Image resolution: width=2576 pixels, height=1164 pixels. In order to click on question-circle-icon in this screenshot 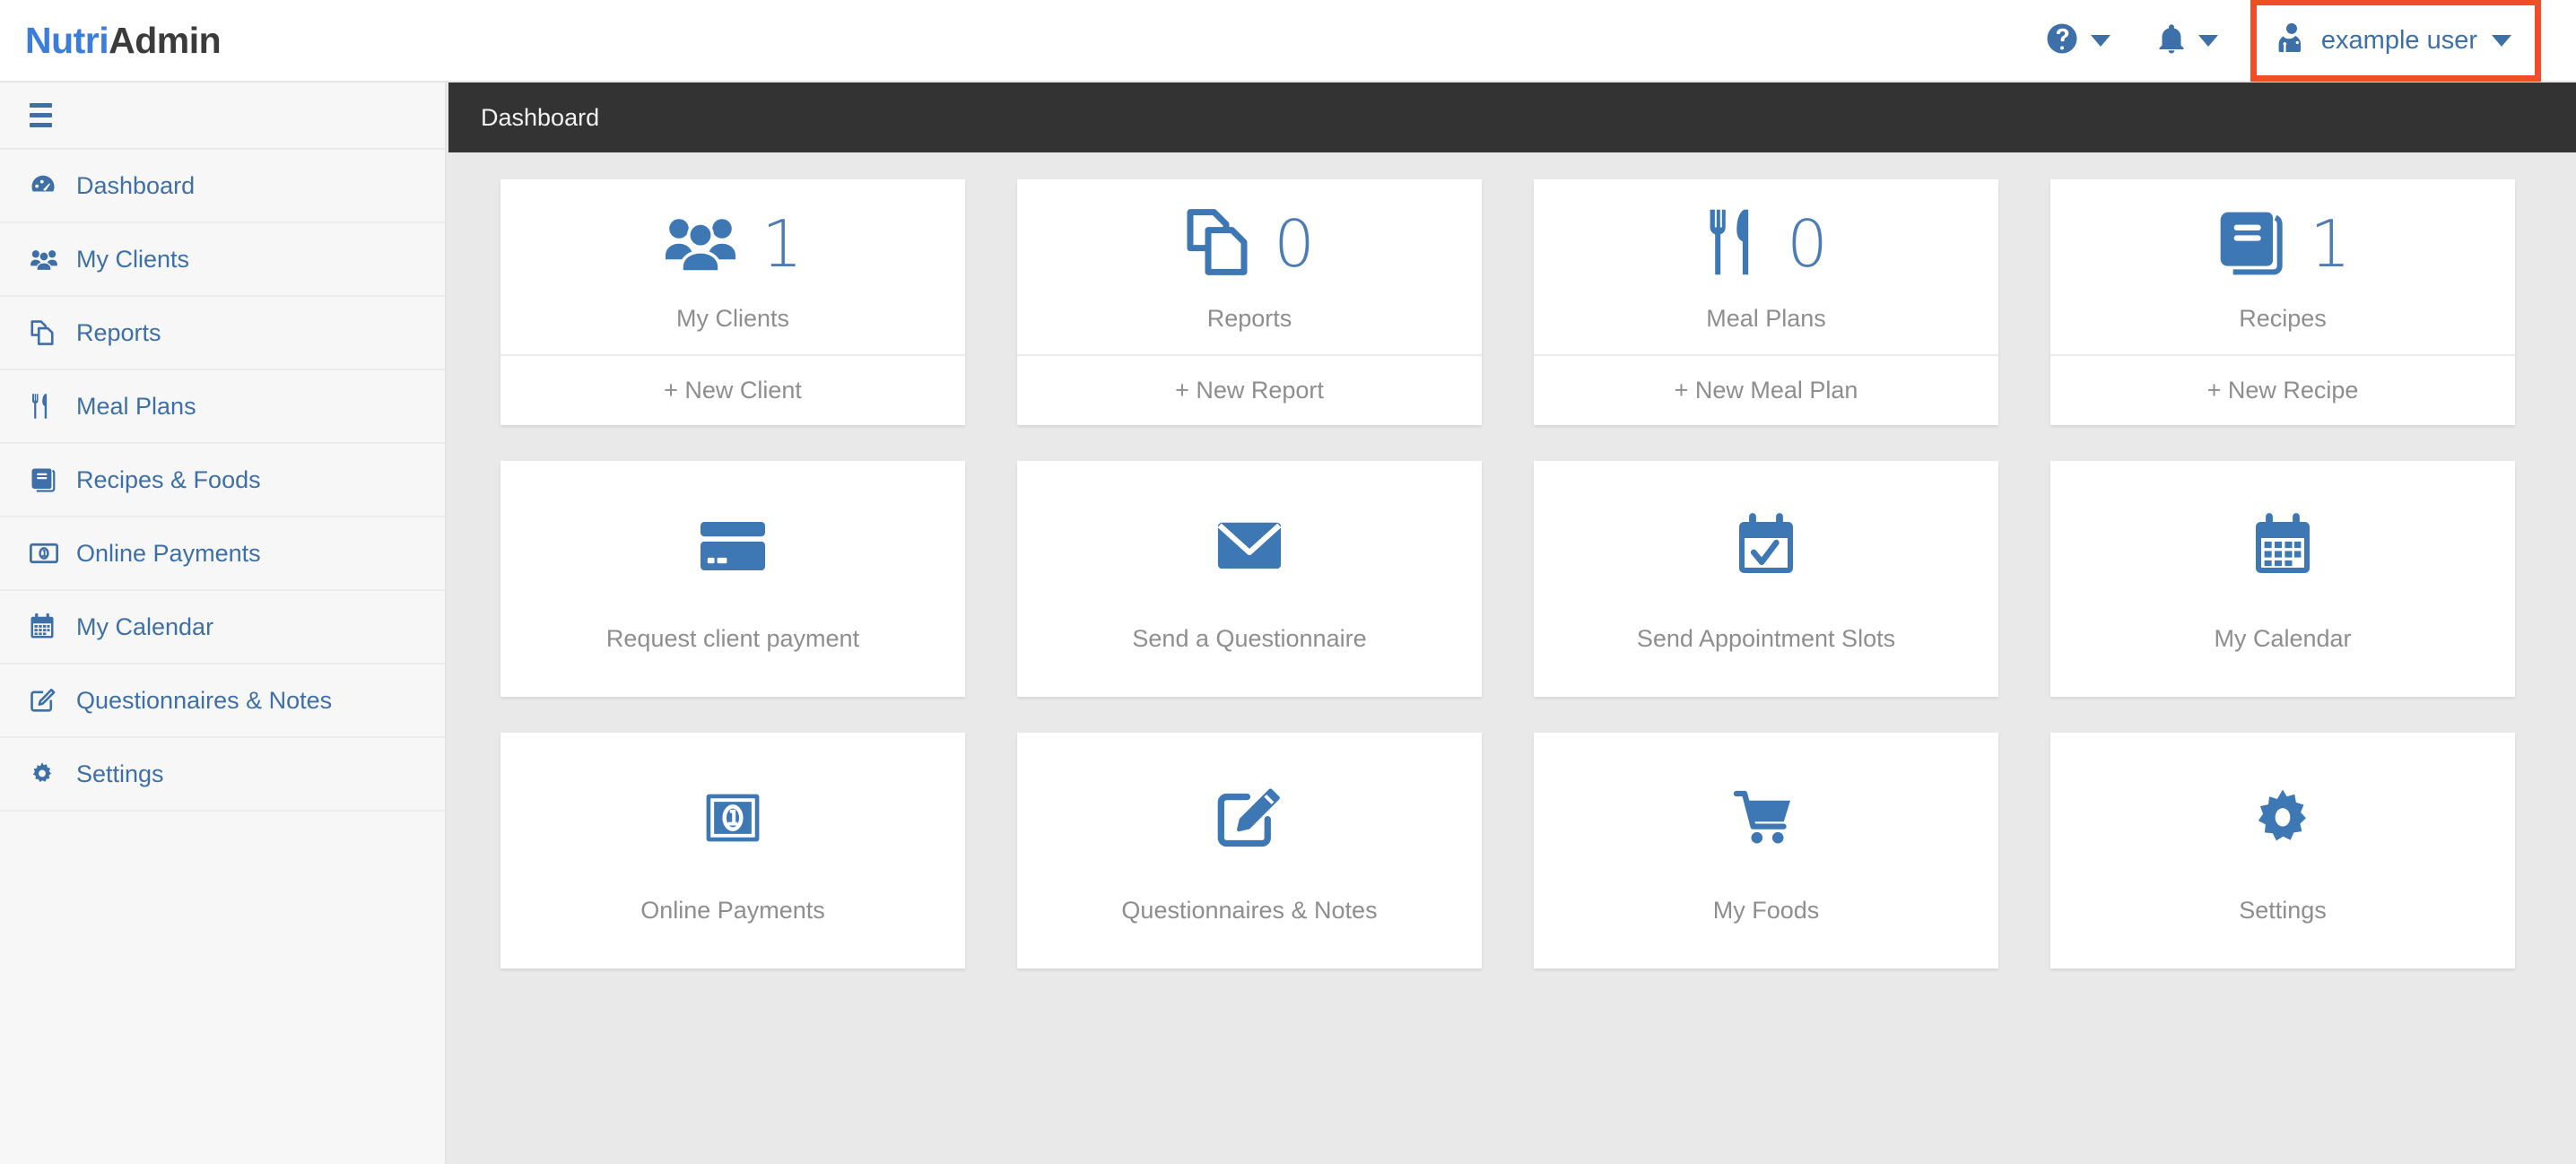, I will do `click(2062, 40)`.